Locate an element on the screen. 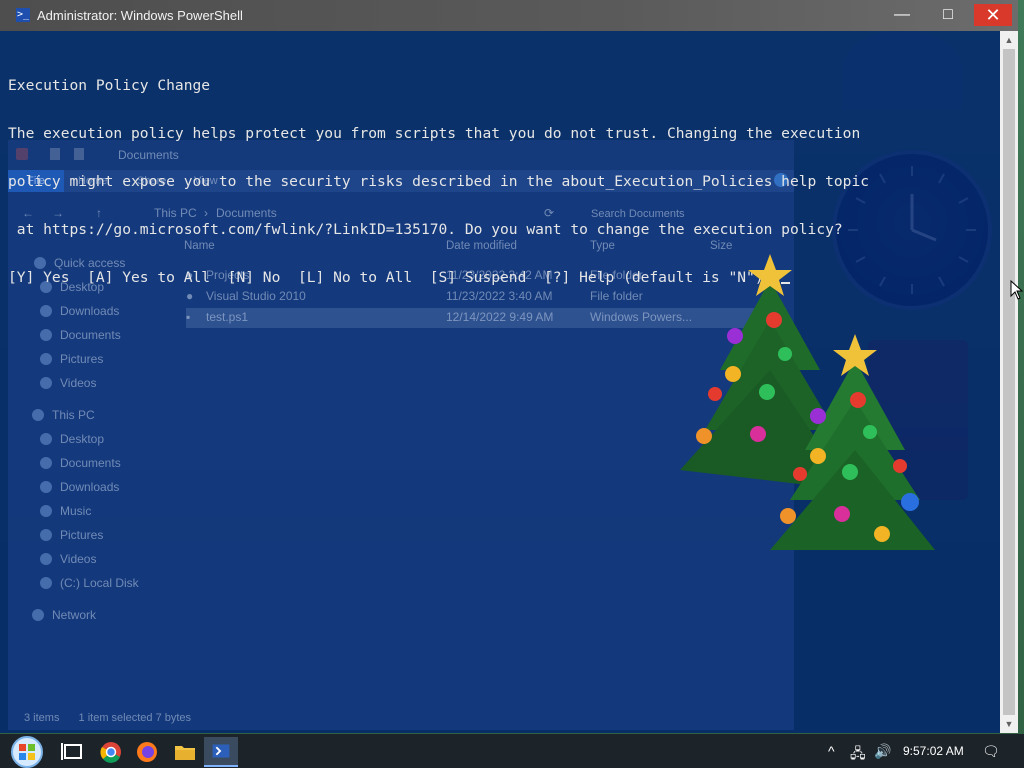 The width and height of the screenshot is (1024, 768). powershell-icon: >_ is located at coordinates (23, 15).